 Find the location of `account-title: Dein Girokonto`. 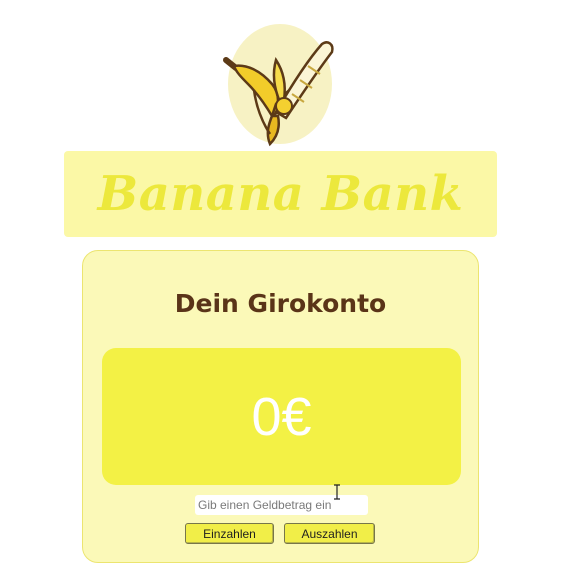

account-title: Dein Girokonto is located at coordinates (280, 303).